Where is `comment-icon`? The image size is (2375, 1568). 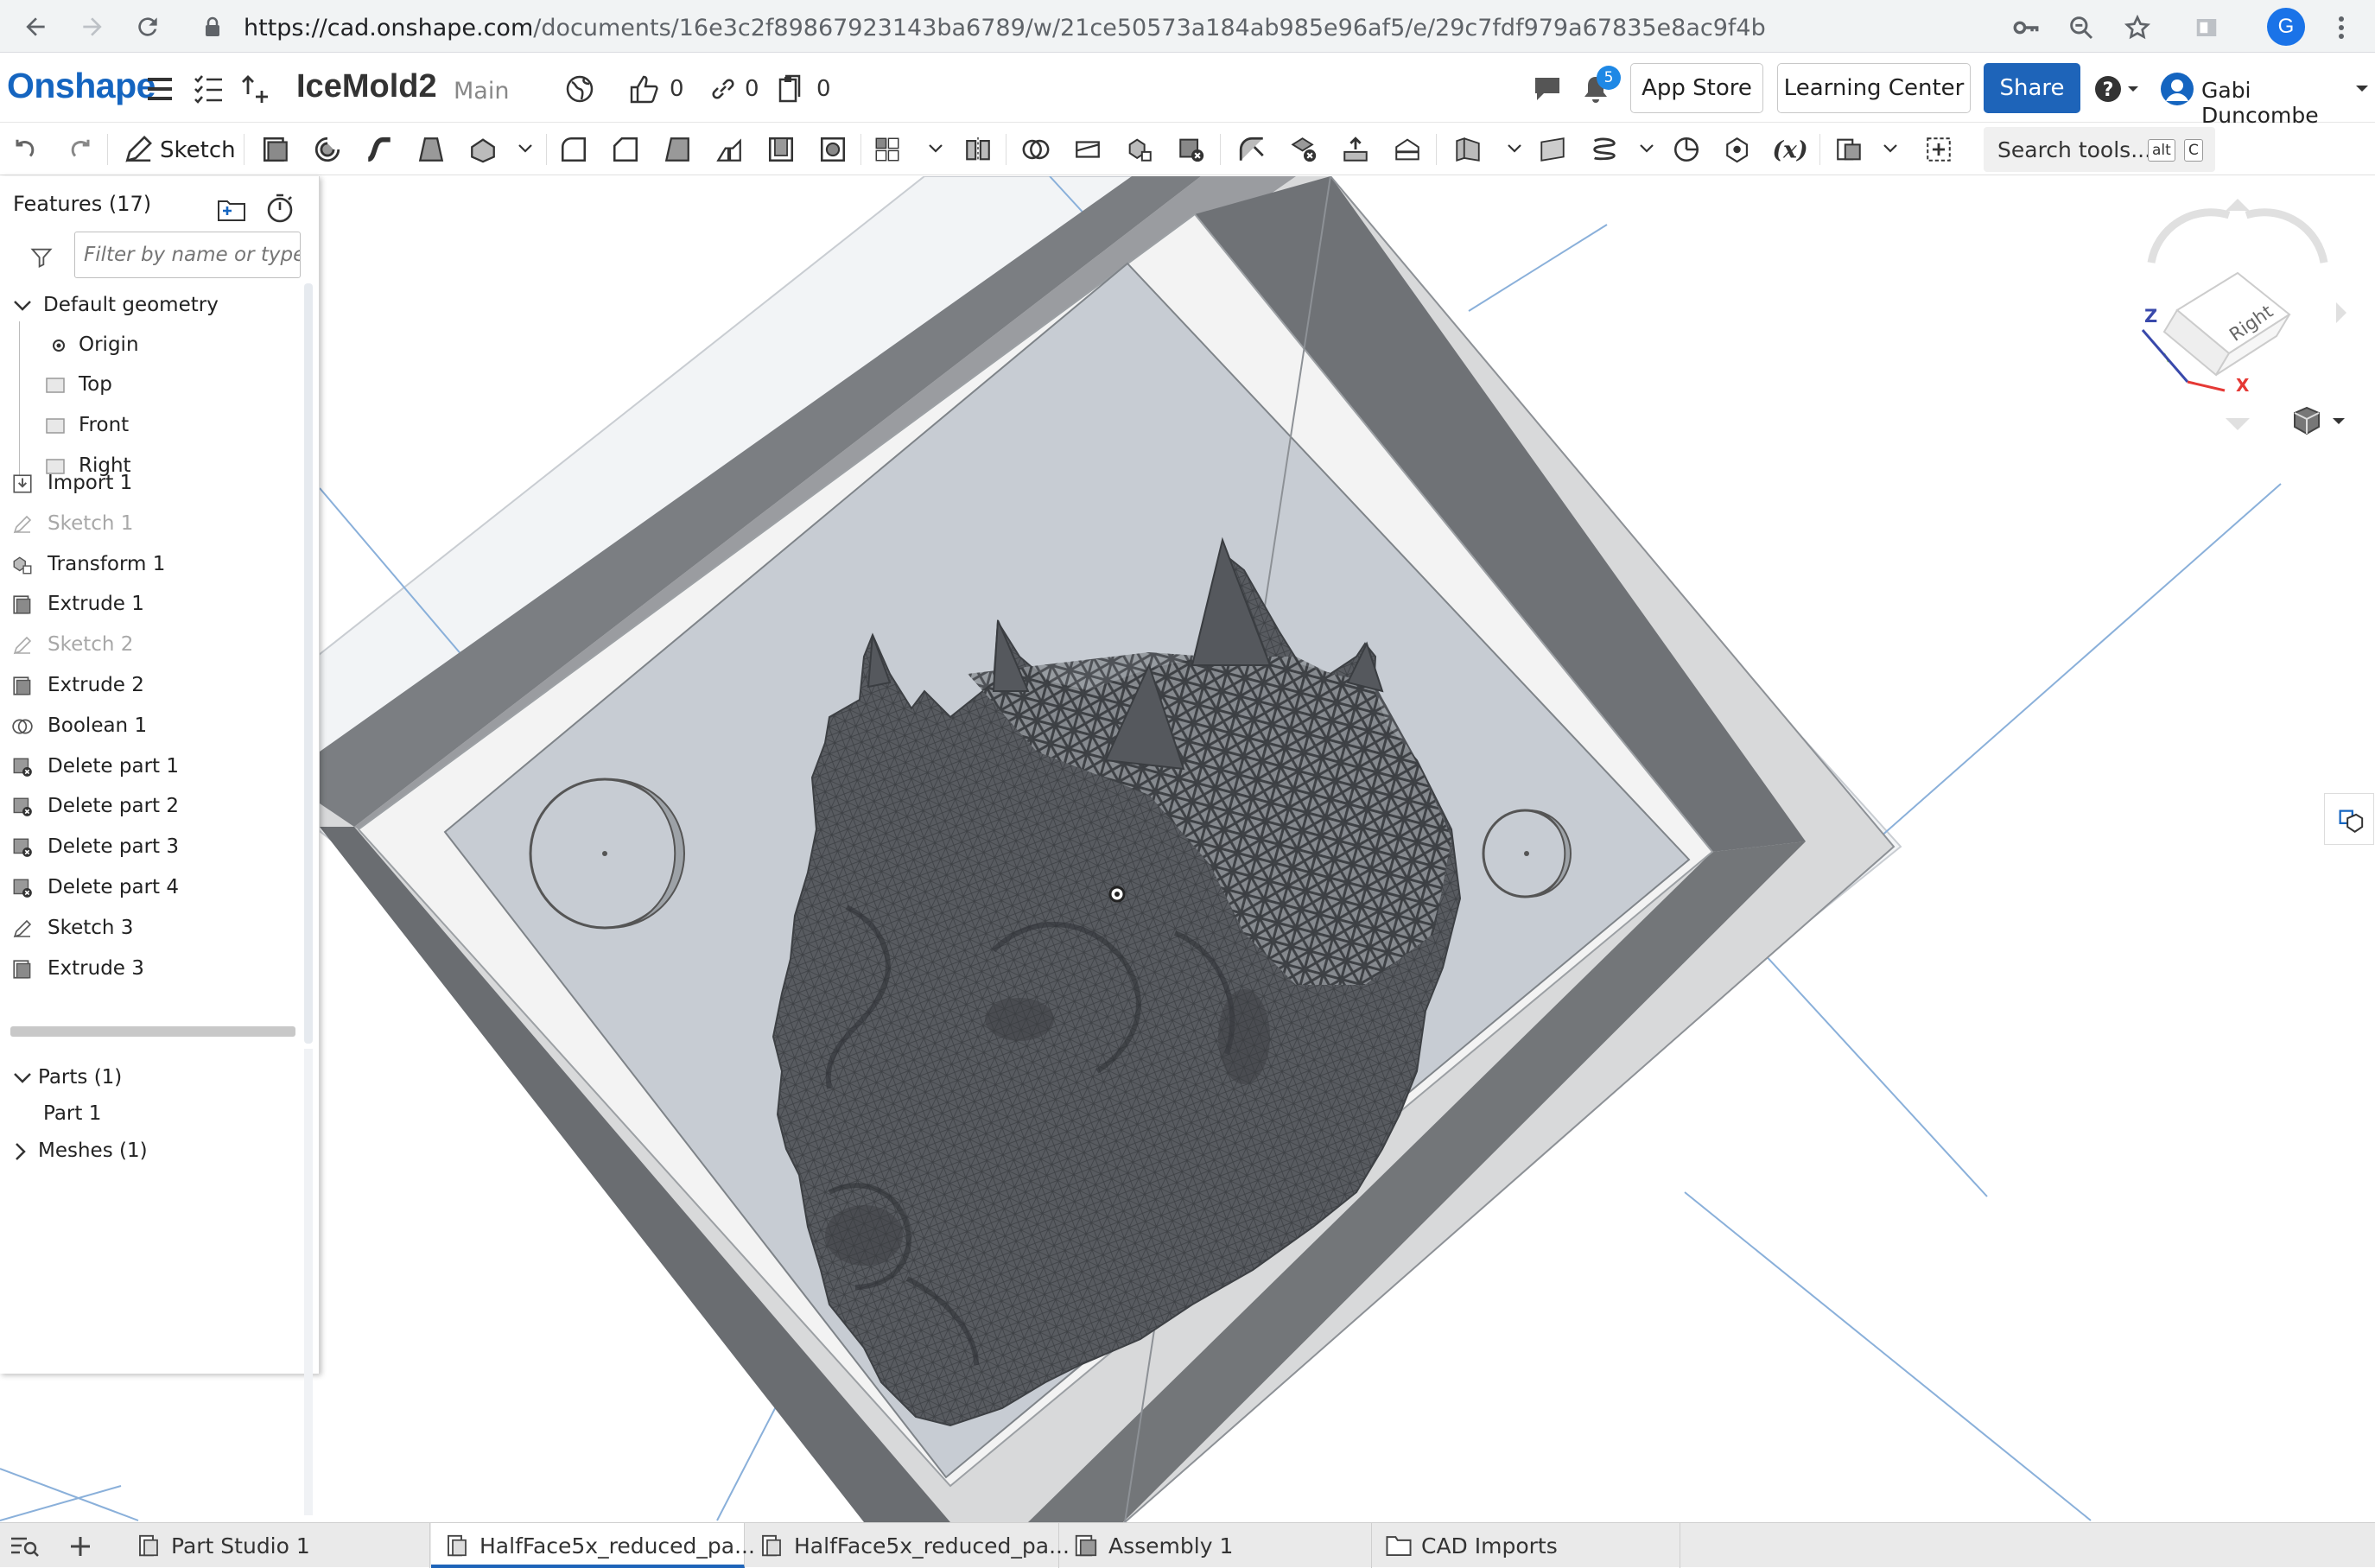 comment-icon is located at coordinates (1547, 89).